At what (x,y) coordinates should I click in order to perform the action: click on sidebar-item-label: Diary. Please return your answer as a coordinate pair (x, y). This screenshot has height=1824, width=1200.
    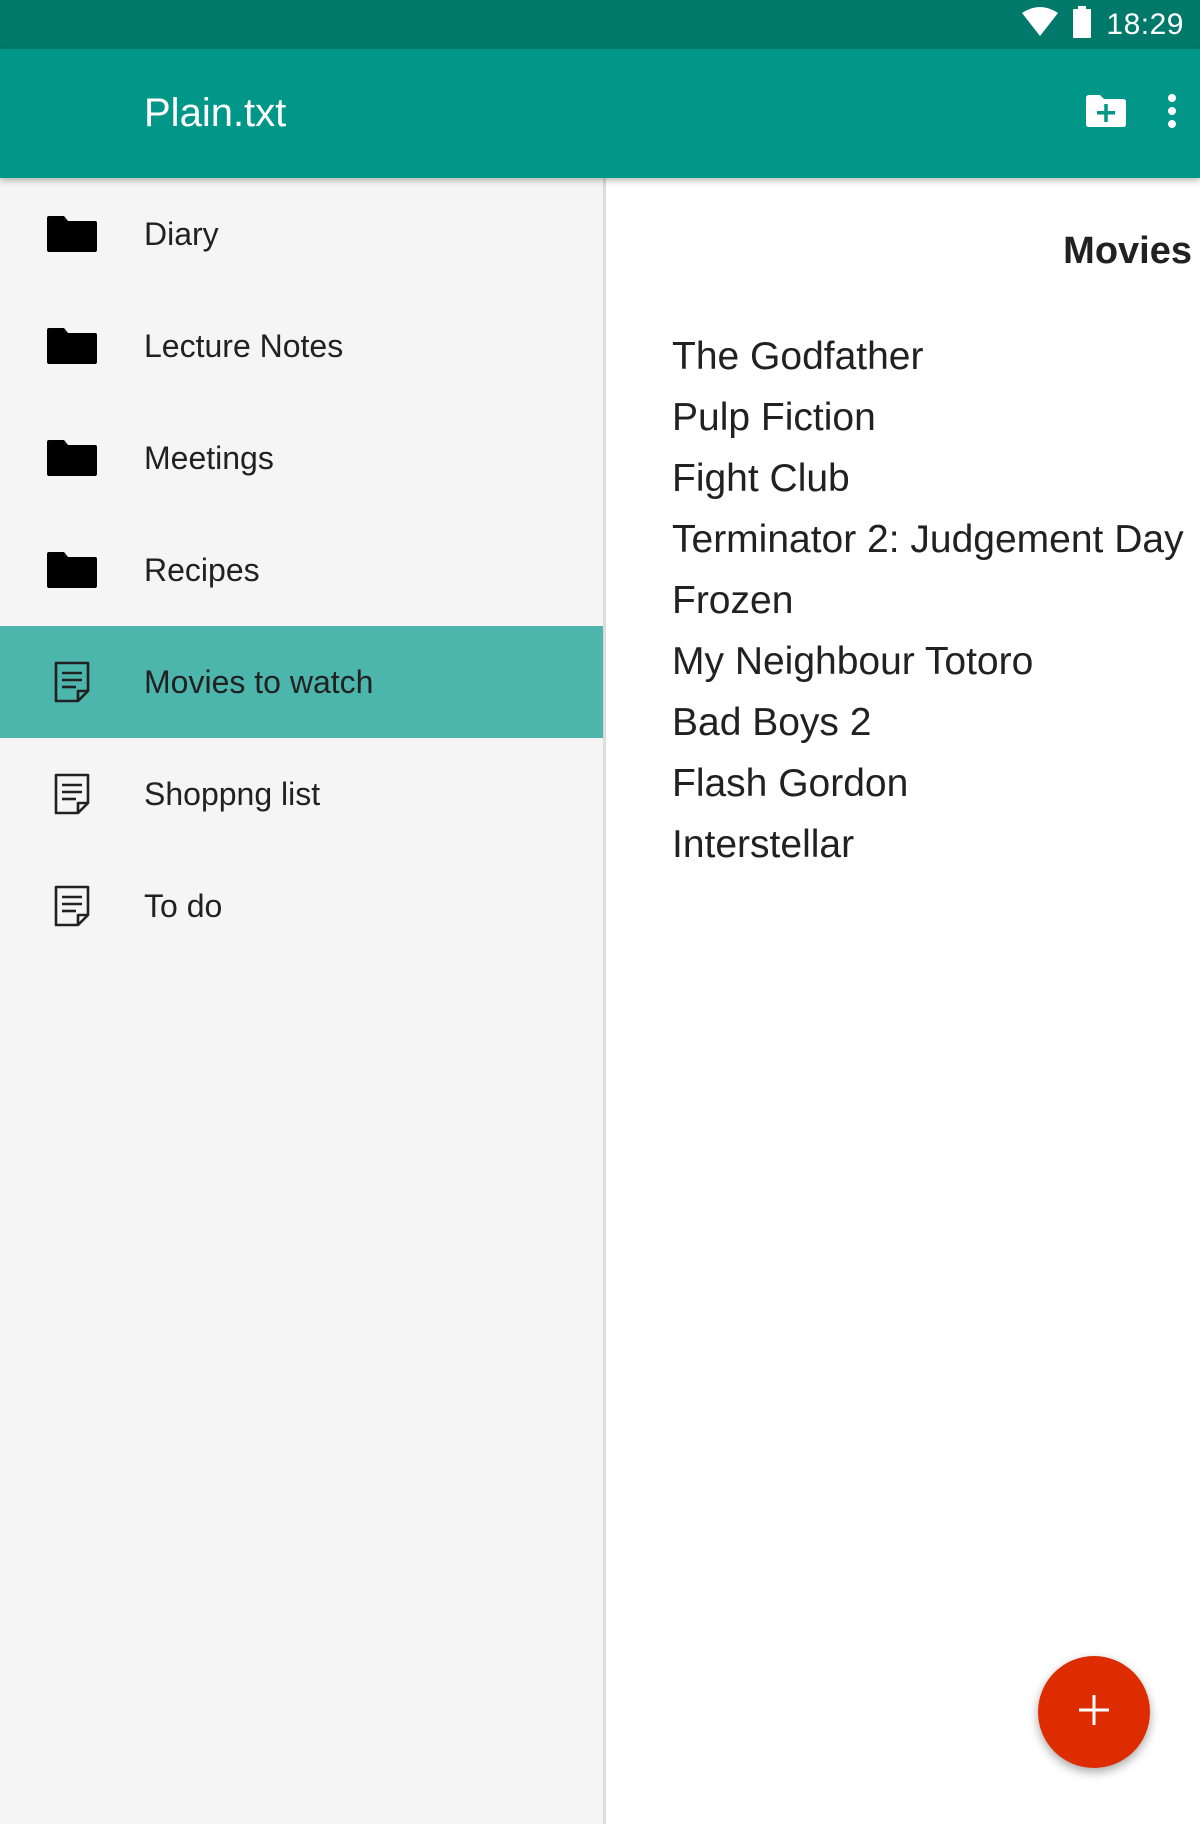
    Looking at the image, I should click on (181, 233).